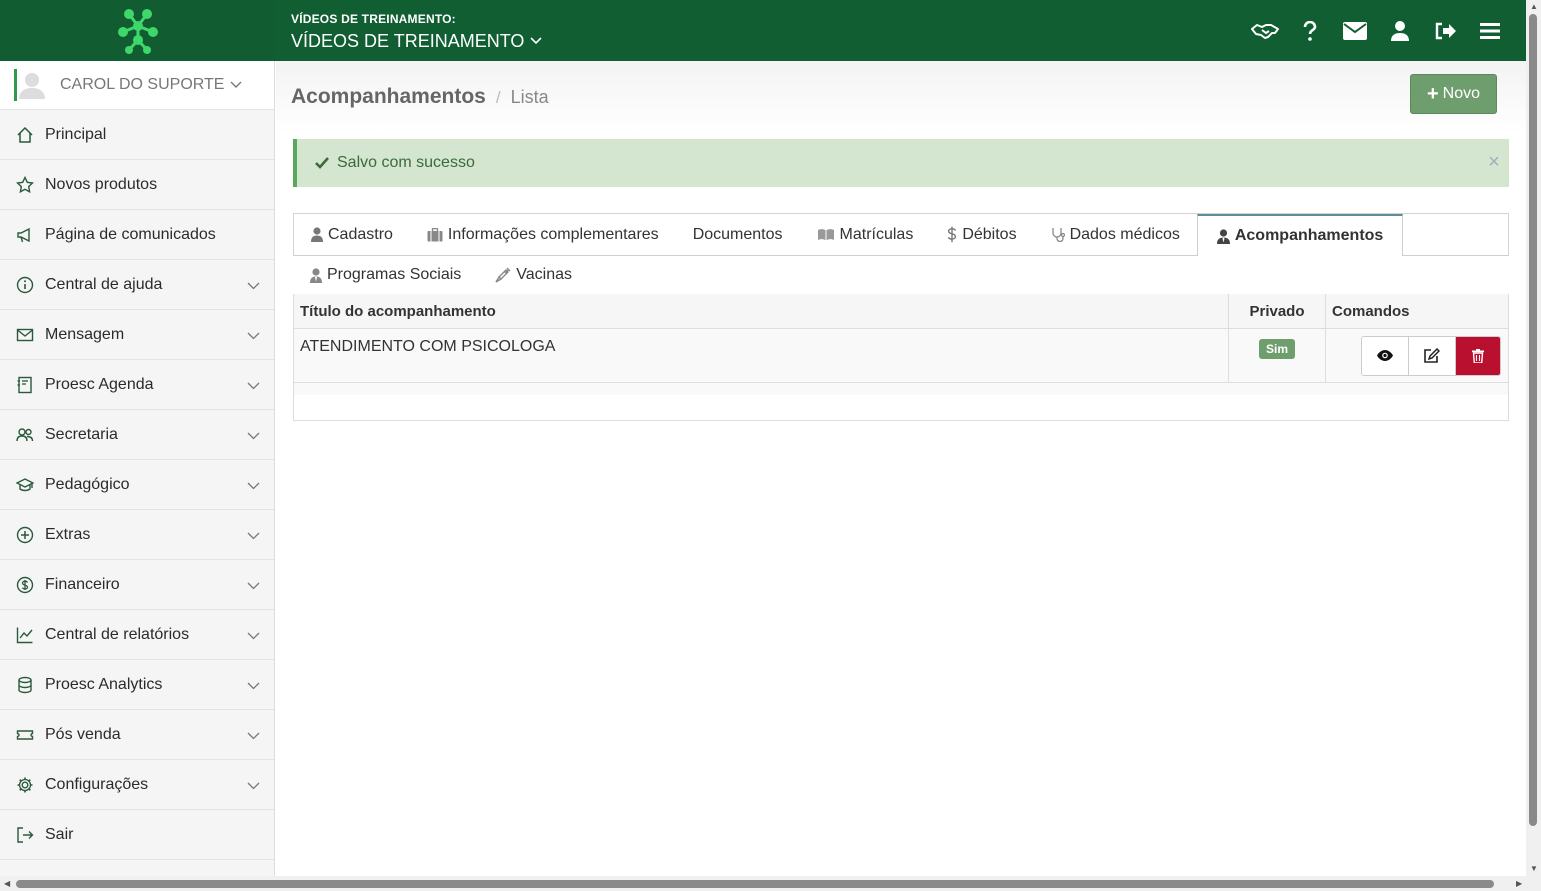  I want to click on sidebar-item-proesc-agenda: Proesc Agenda, so click(137, 385).